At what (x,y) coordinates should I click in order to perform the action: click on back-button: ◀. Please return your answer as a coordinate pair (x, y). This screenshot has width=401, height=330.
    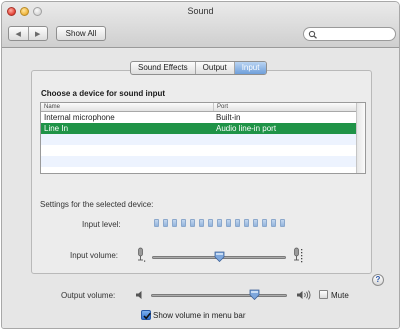
    Looking at the image, I should click on (18, 33).